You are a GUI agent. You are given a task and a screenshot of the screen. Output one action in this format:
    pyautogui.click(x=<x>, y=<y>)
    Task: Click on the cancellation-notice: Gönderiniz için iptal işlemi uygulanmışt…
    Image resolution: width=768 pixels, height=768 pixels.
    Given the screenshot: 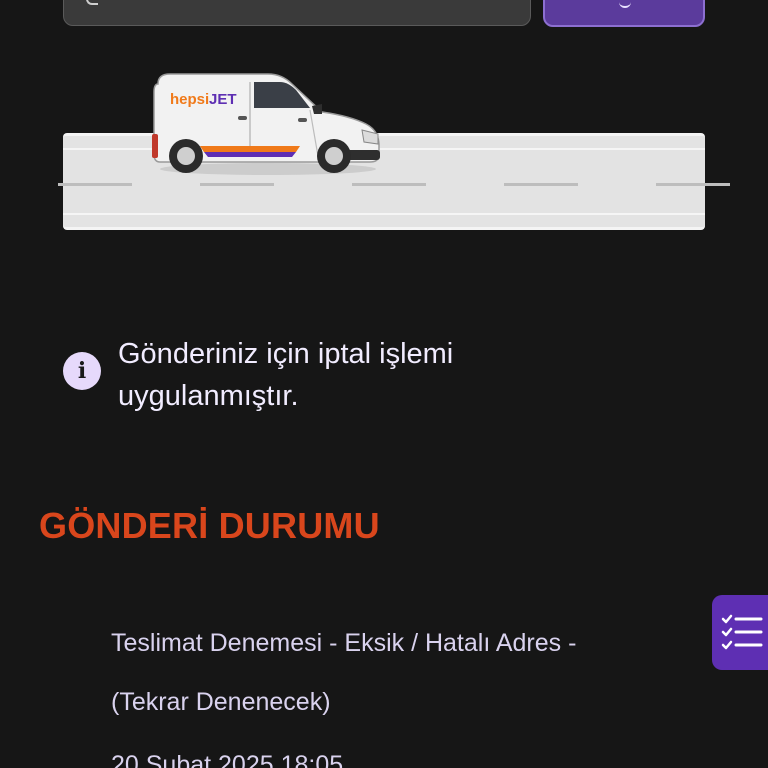 What is the action you would take?
    pyautogui.click(x=286, y=375)
    